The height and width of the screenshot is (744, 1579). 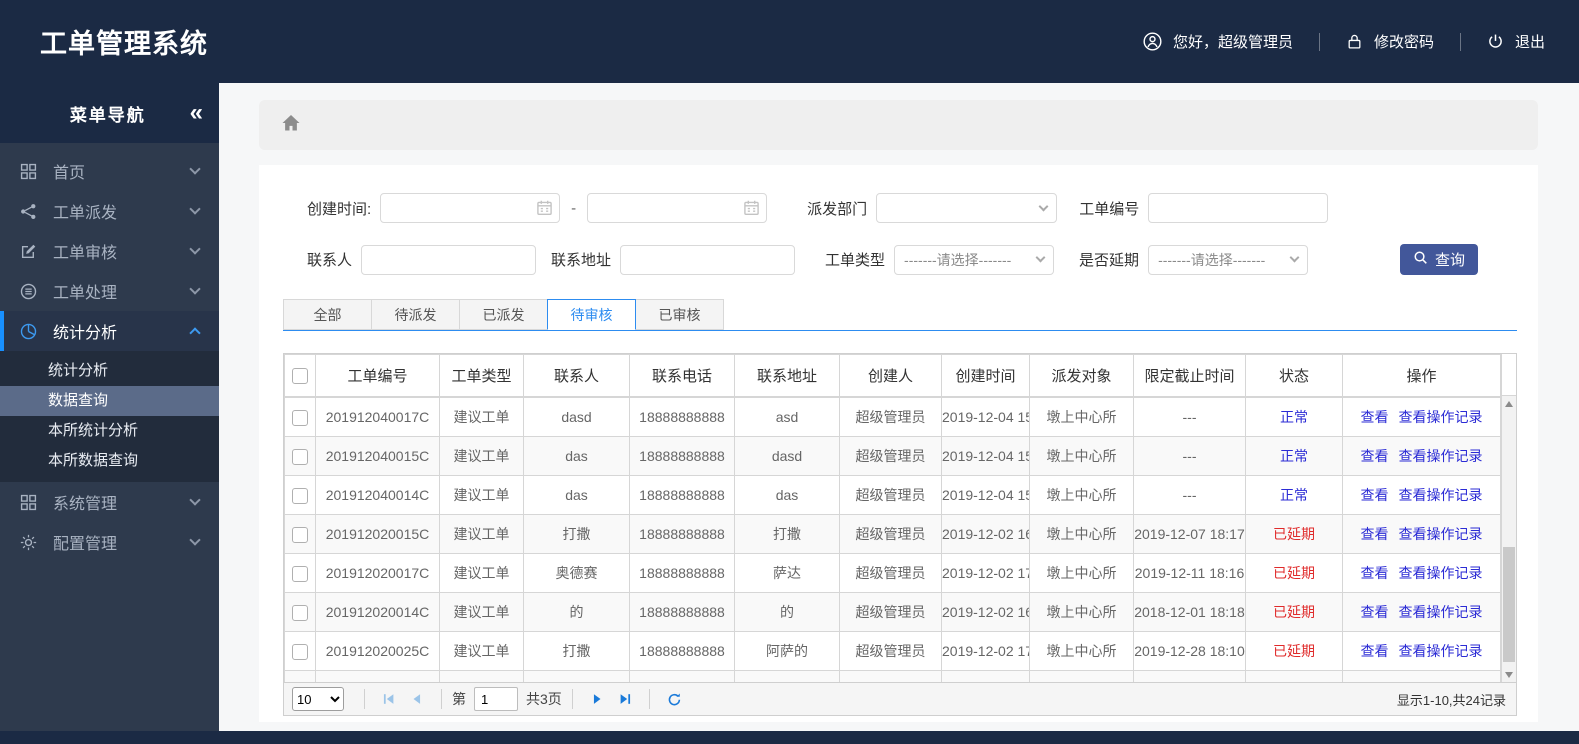 I want to click on tab: 待审核, so click(x=591, y=314).